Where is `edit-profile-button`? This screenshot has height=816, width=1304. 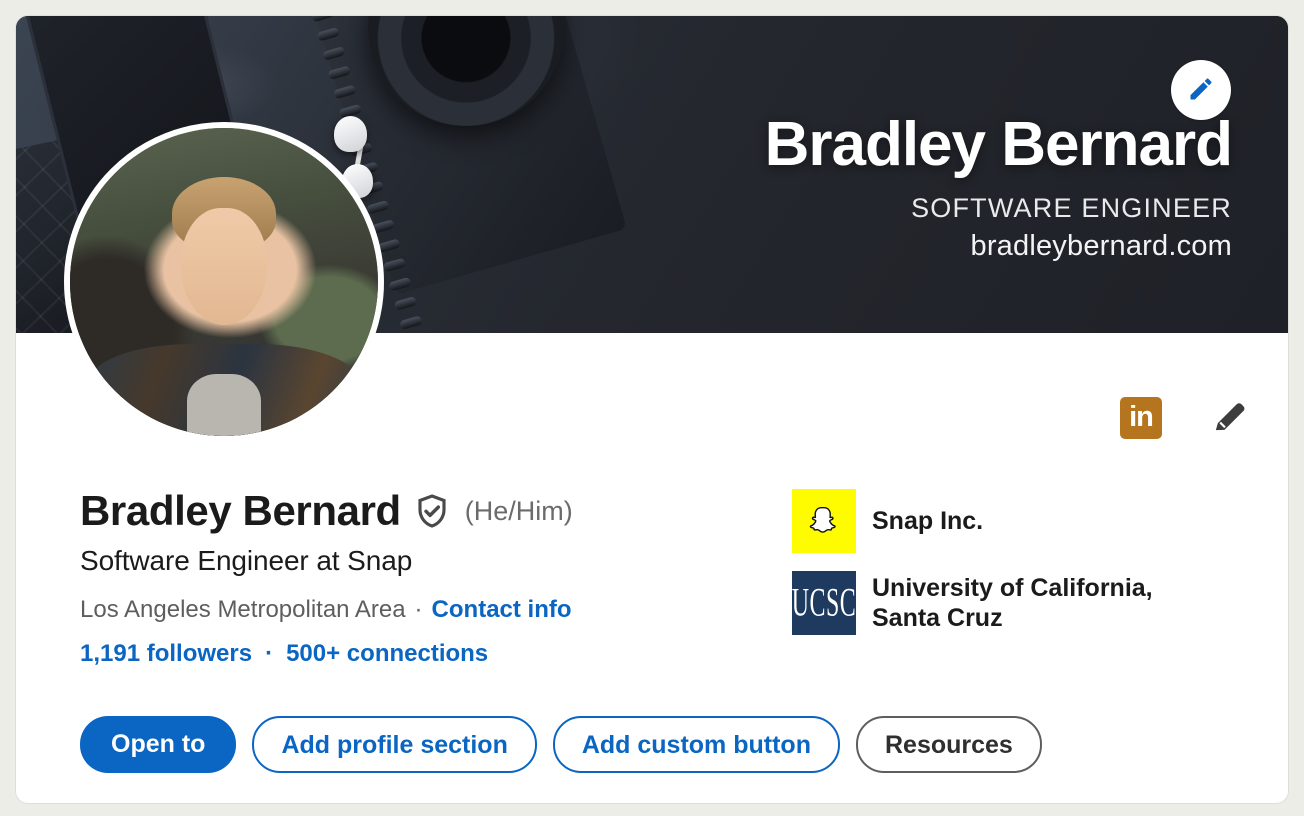
edit-profile-button is located at coordinates (1230, 417).